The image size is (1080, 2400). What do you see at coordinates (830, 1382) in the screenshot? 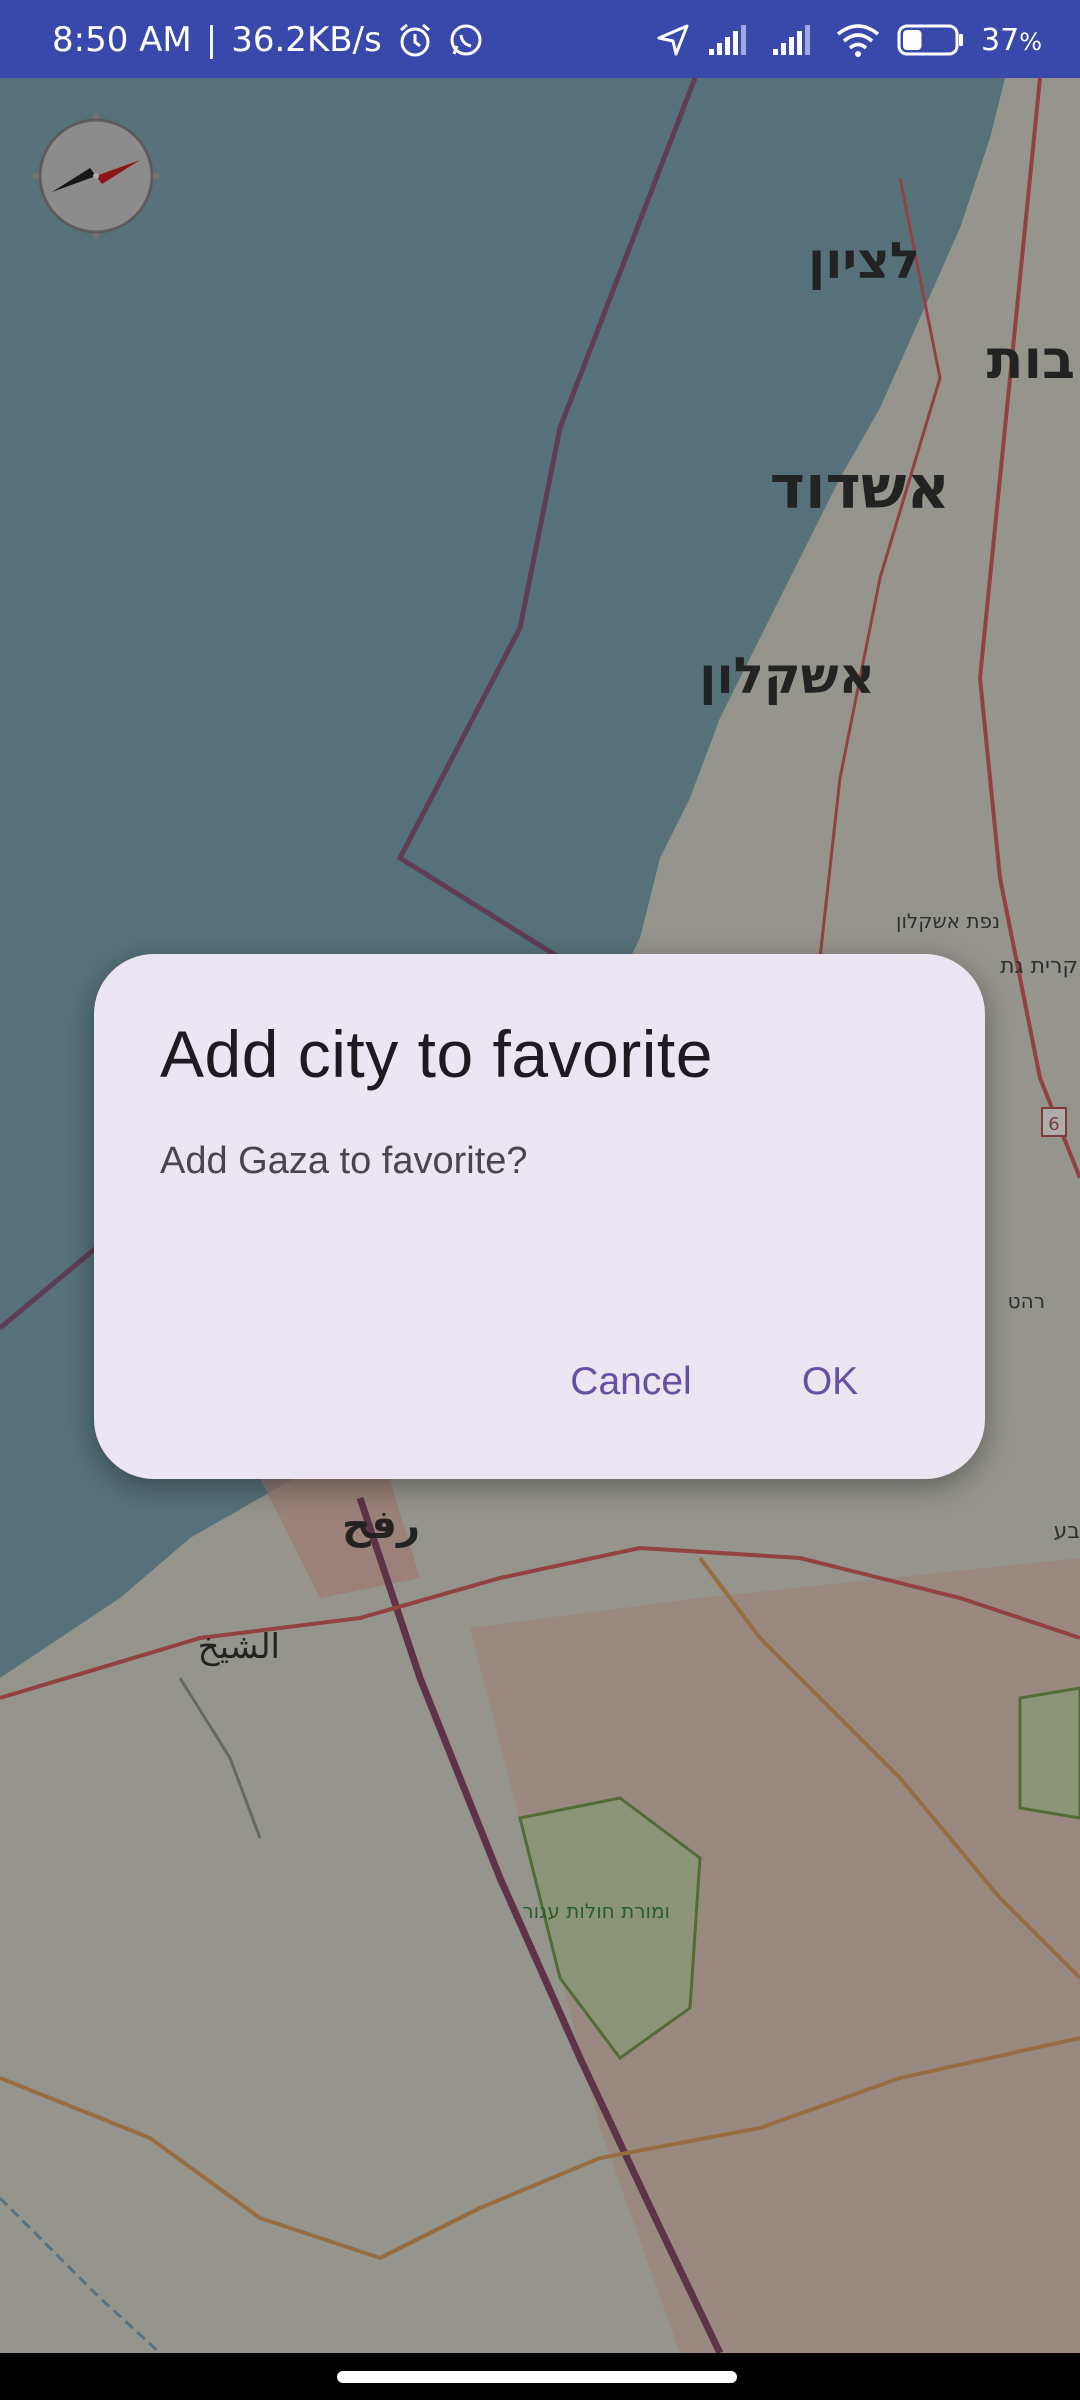
I see `ok-button: OK` at bounding box center [830, 1382].